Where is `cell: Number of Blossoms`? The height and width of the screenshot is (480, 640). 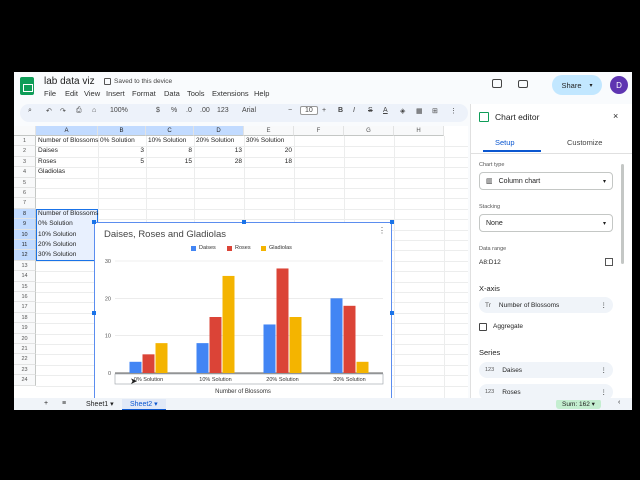
cell: Number of Blossoms is located at coordinates (68, 141).